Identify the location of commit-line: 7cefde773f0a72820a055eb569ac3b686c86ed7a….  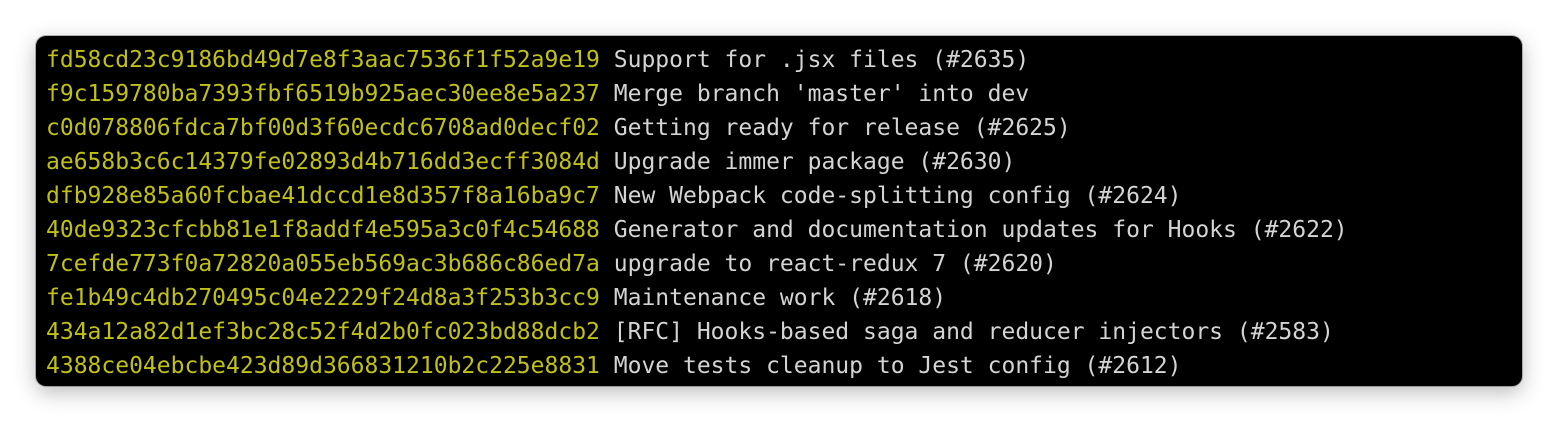
(784, 264).